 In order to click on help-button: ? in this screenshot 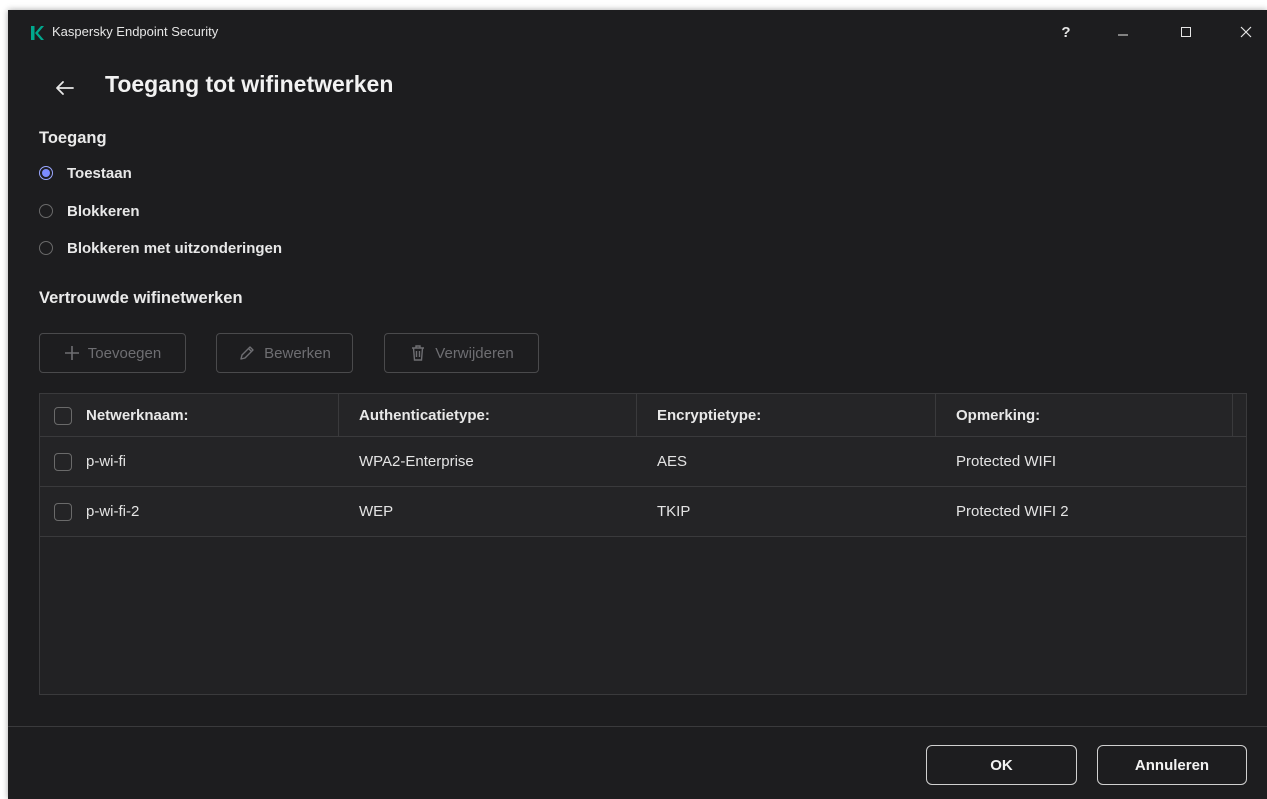, I will do `click(1066, 32)`.